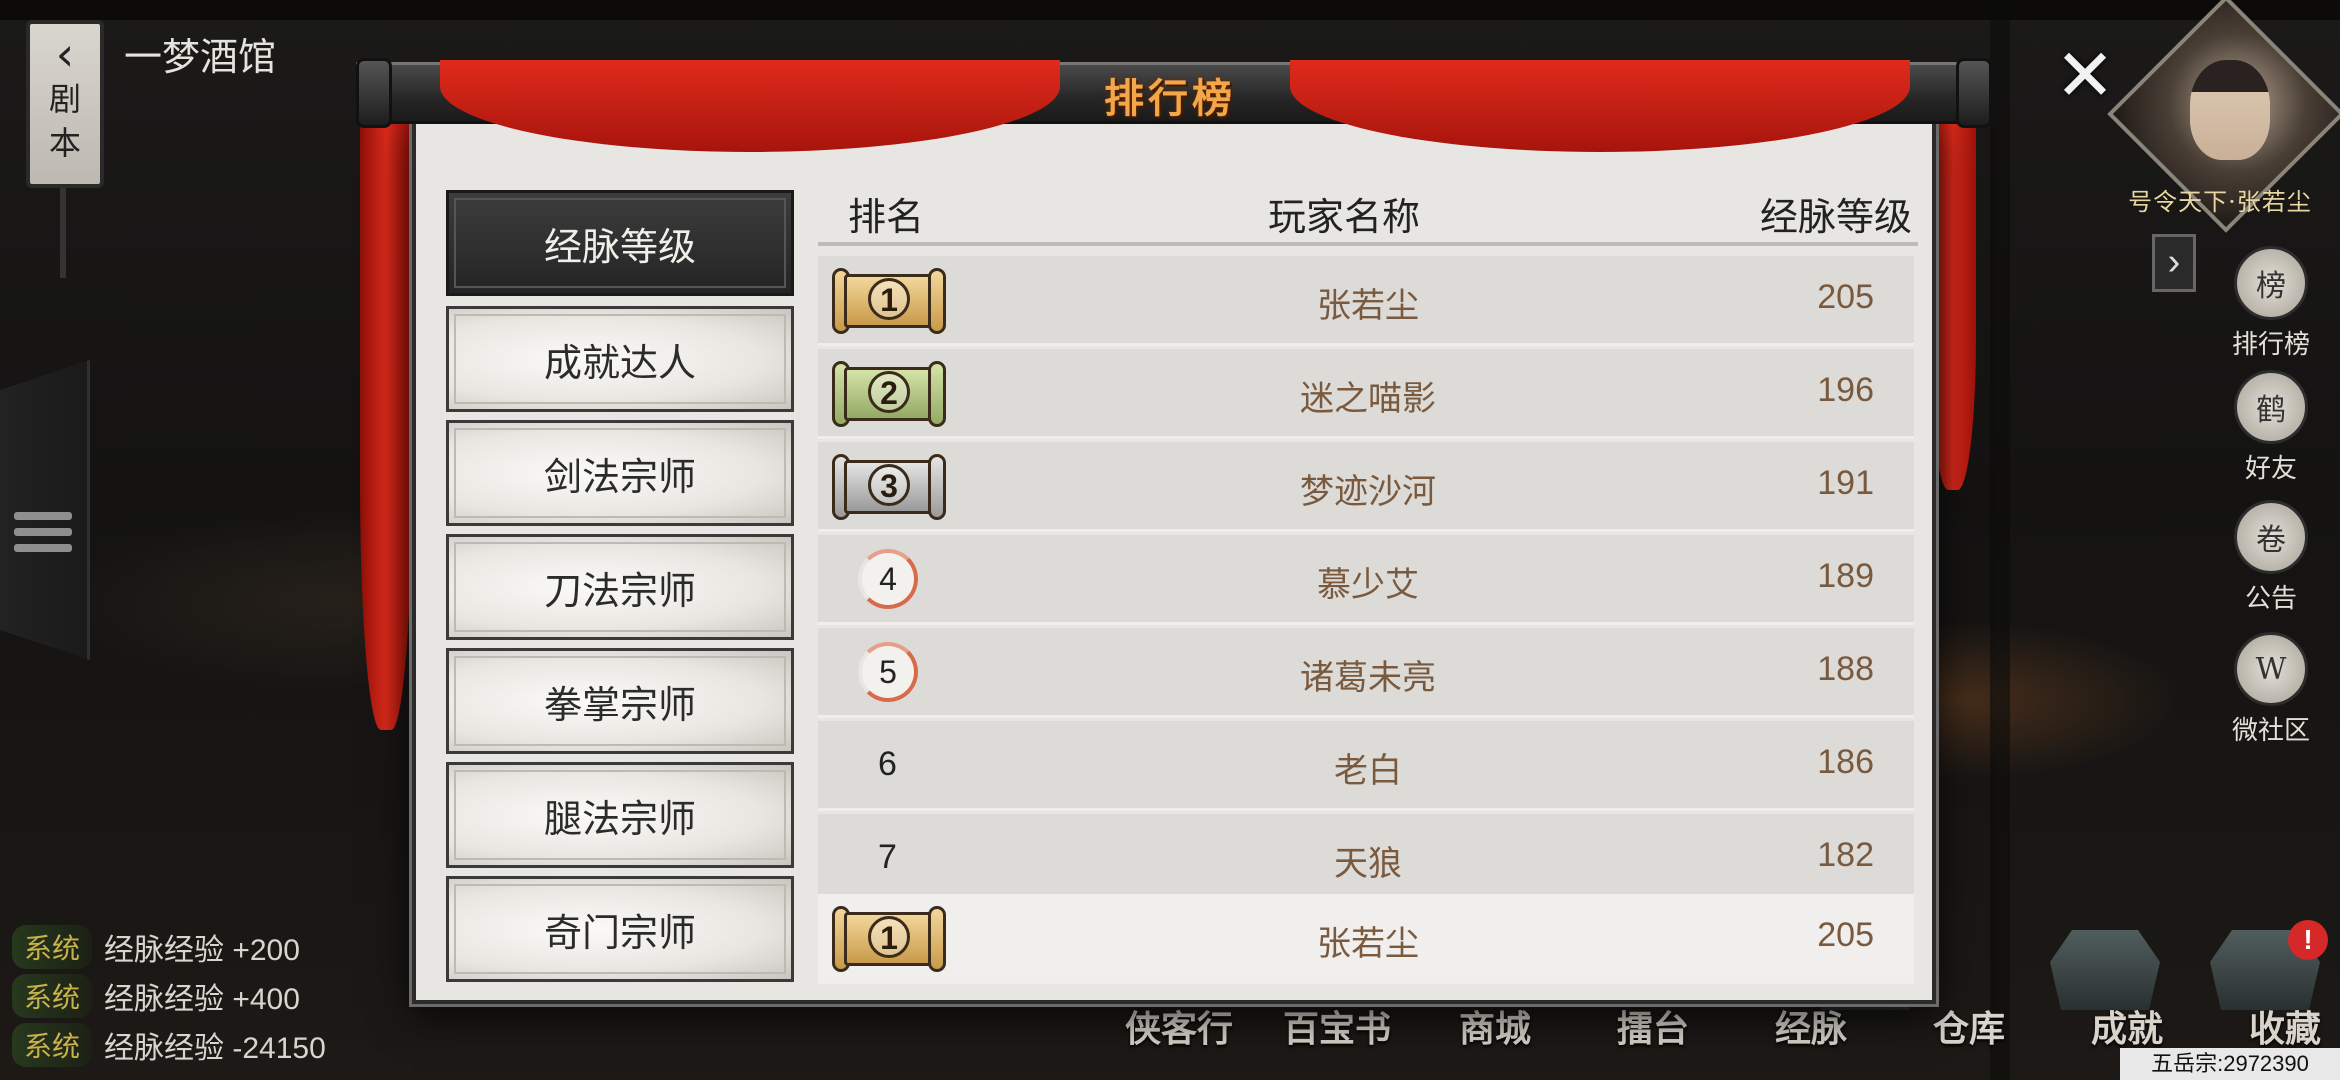 The image size is (2340, 1080). I want to click on chevron-left-icon: ‹, so click(65, 54).